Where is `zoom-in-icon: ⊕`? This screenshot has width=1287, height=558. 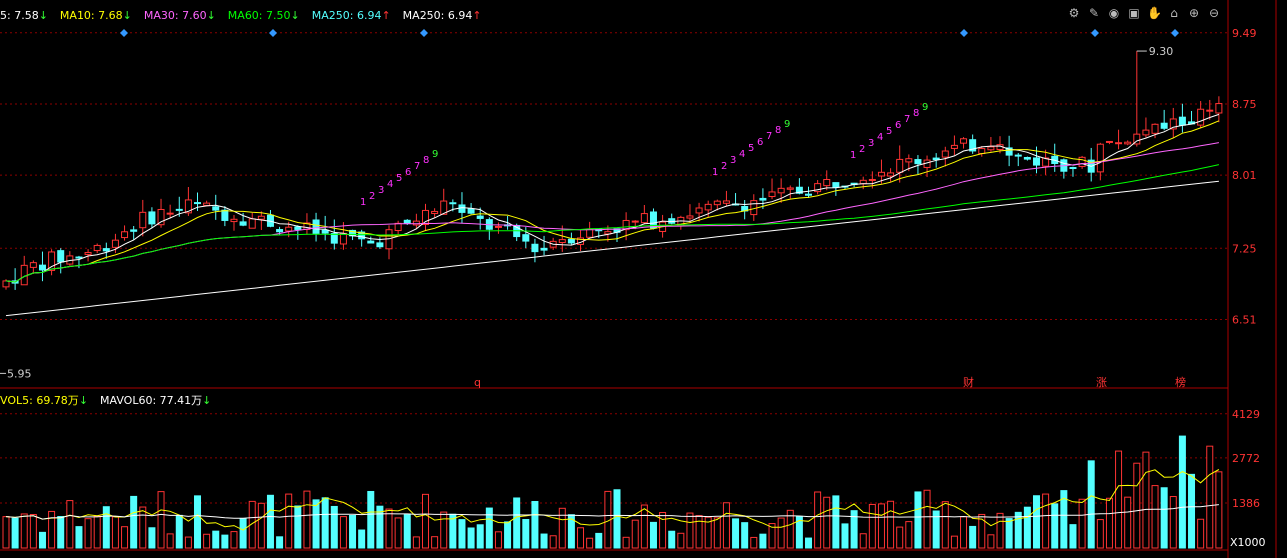
zoom-in-icon: ⊕ is located at coordinates (1194, 13).